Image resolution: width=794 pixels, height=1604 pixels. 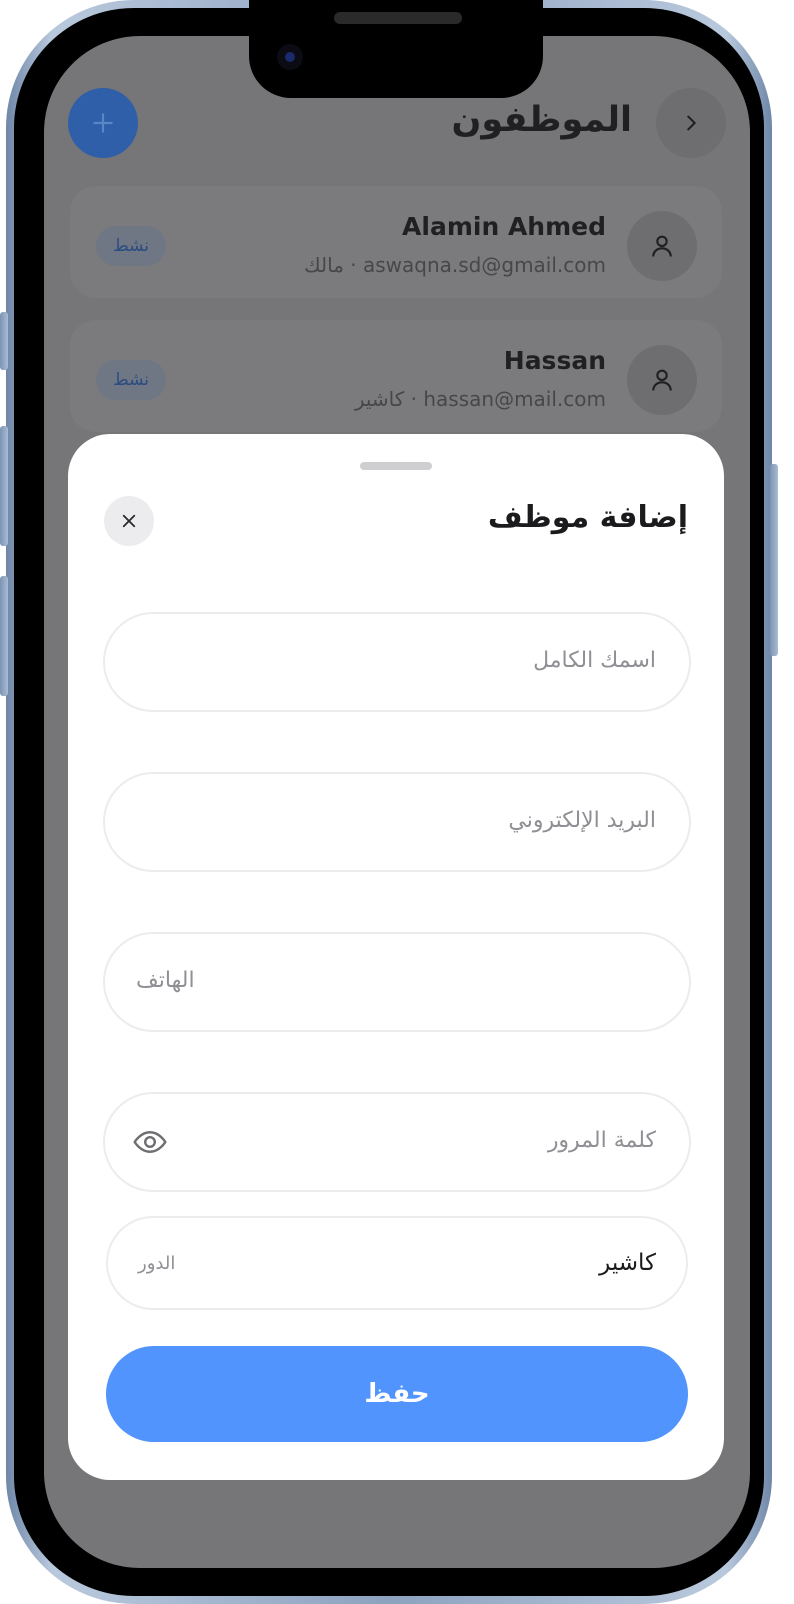 I want to click on close-button, so click(x=129, y=521).